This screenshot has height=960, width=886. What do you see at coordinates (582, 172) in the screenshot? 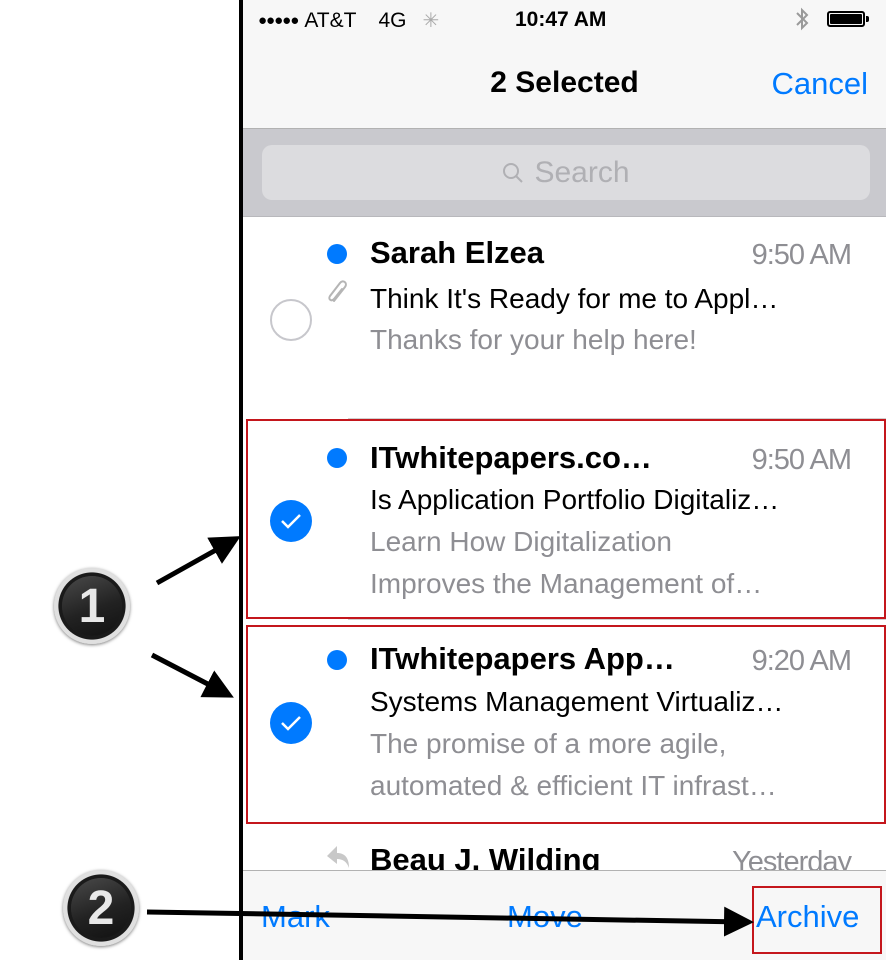
I see `search-placeholder: Search` at bounding box center [582, 172].